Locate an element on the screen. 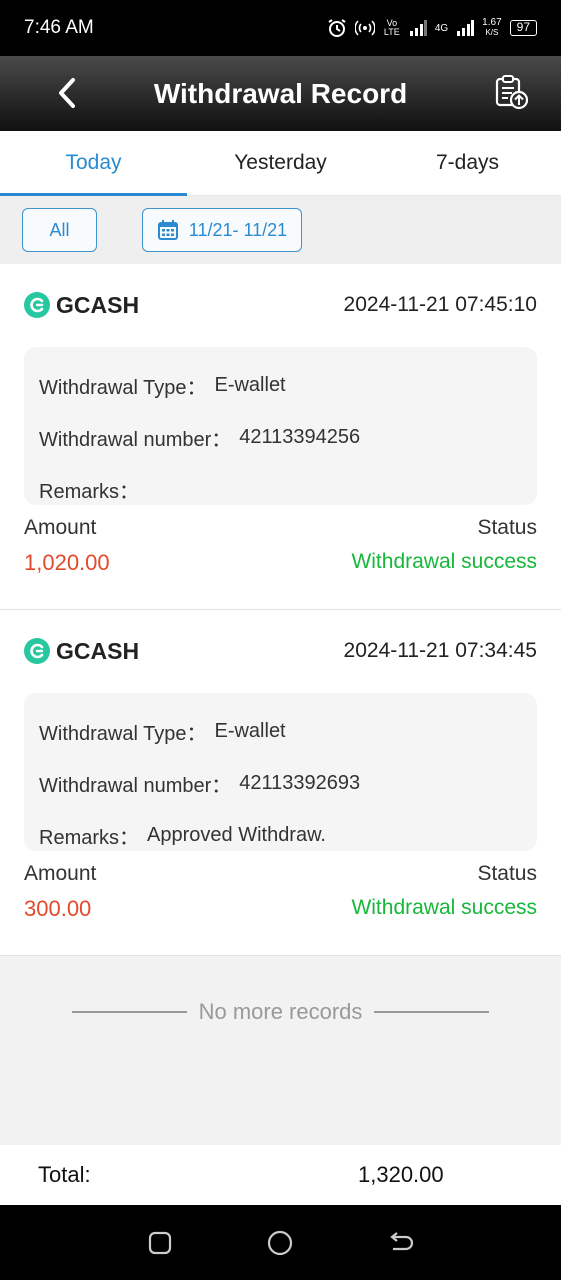 The image size is (561, 1280). withdrawal-number-value: 42113392693 is located at coordinates (300, 782).